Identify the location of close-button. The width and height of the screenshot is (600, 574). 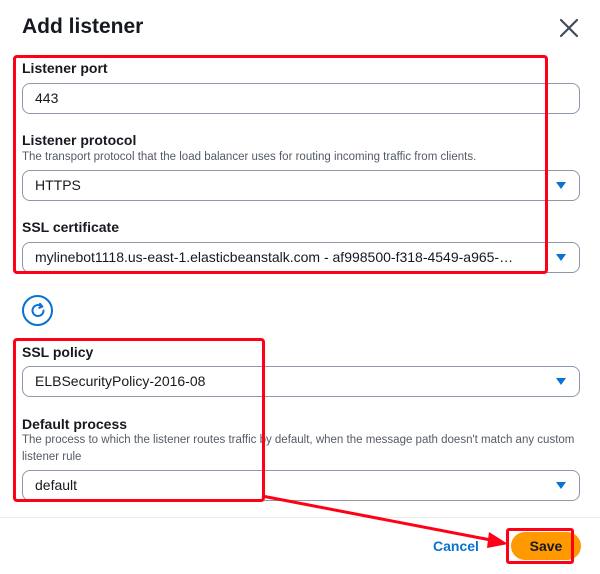
(569, 28).